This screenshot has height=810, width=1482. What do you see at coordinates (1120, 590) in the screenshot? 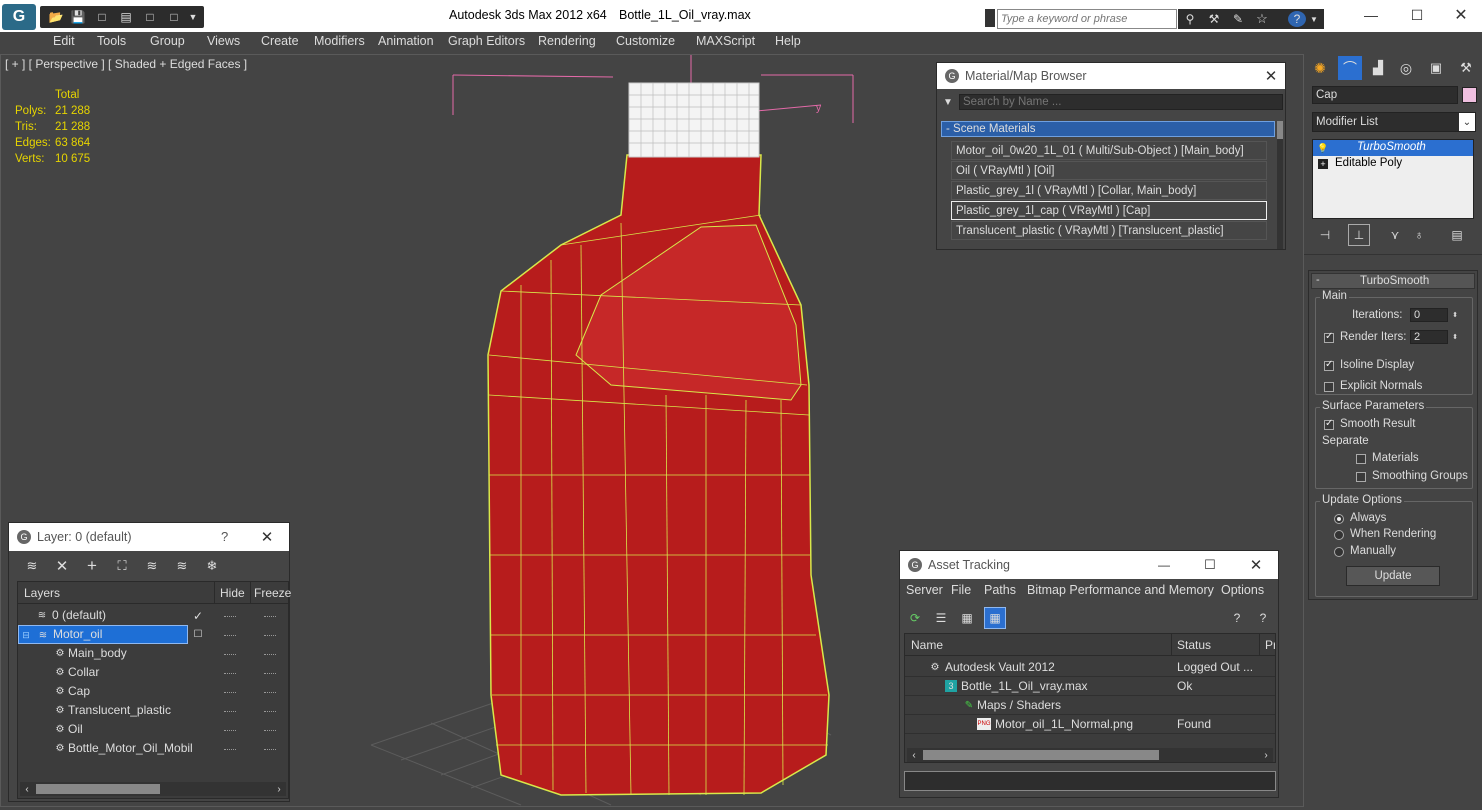
I see `asset-menu-bitmap: Bitmap Performance and Memory` at bounding box center [1120, 590].